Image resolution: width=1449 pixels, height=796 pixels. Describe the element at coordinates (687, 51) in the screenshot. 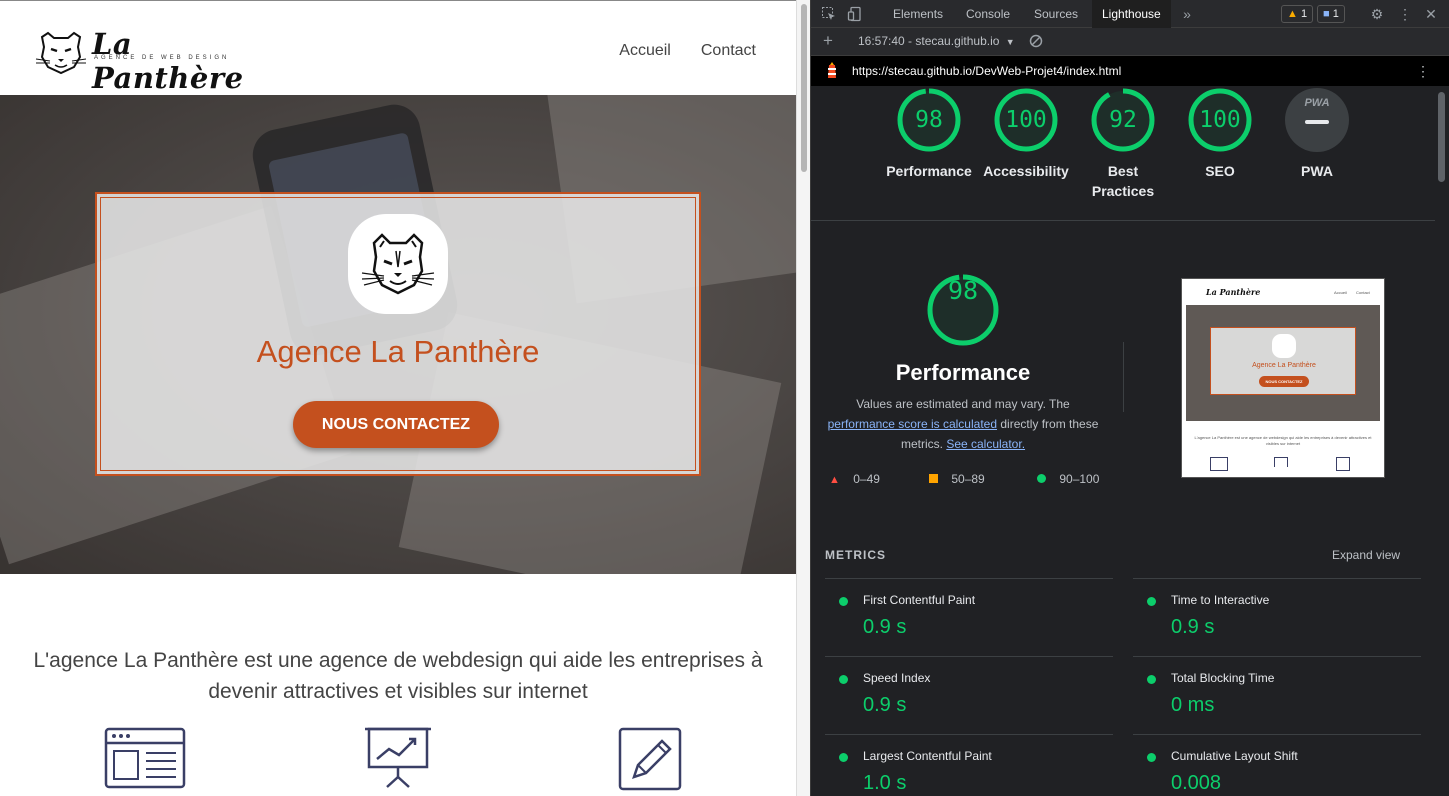

I see `site-nav: Accueil Contact` at that location.